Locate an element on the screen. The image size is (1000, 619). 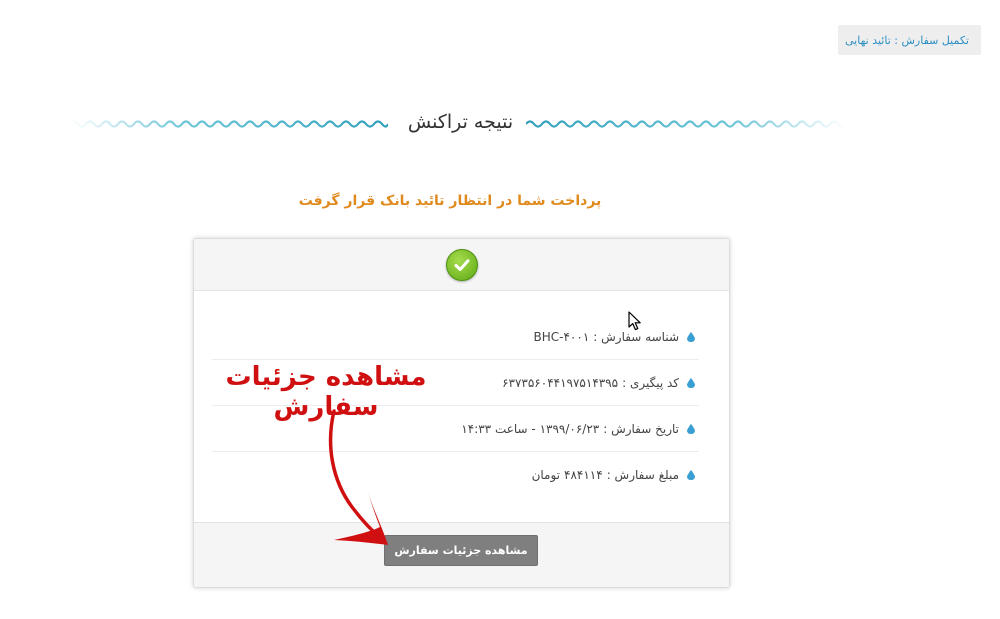
order-date-value: ۱۳۹۹/۰۶/۲۳ - ساعت ۱۴:۳۳ is located at coordinates (530, 428).